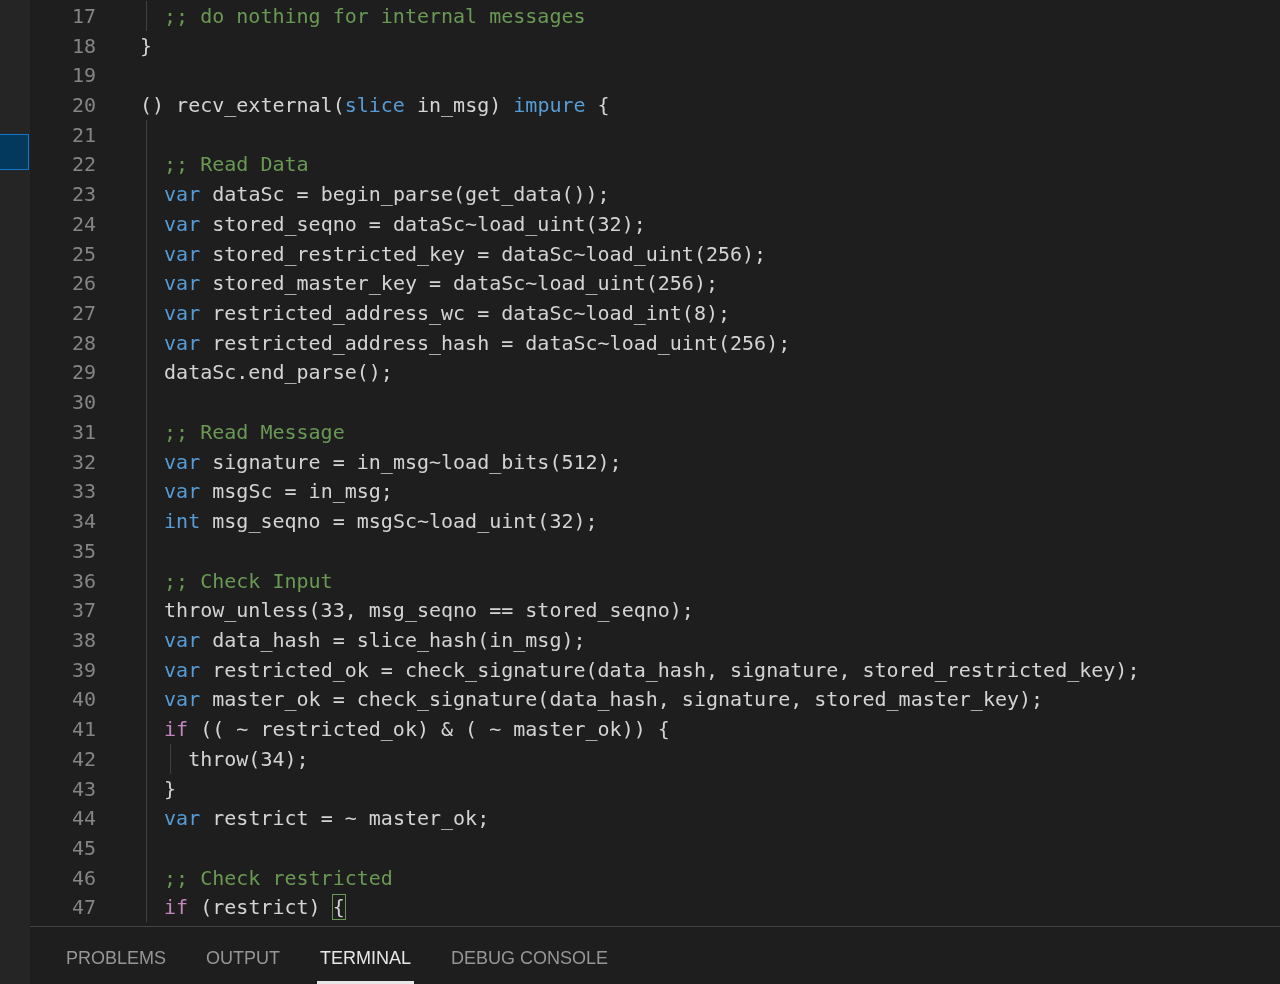 The height and width of the screenshot is (984, 1280). I want to click on line-number: 27, so click(83, 313).